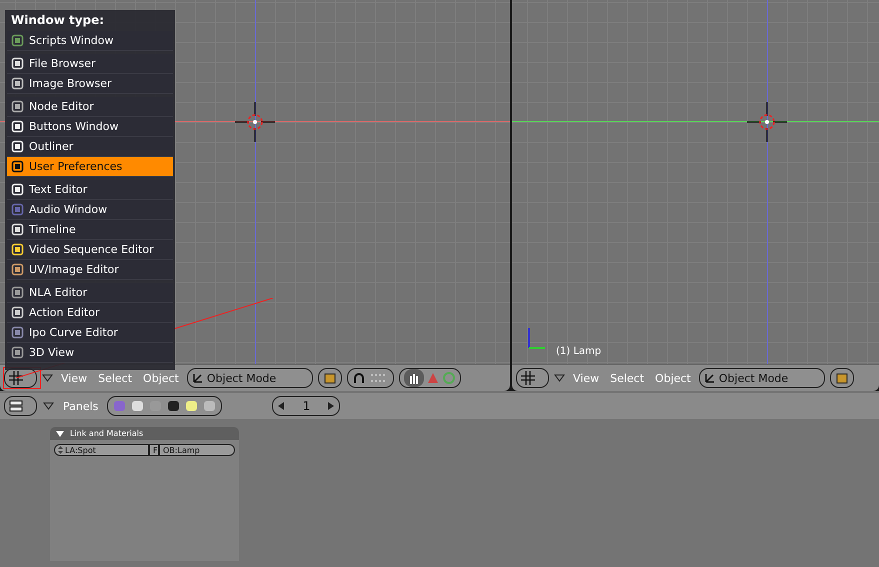  I want to click on menu-title: Window type:, so click(58, 21).